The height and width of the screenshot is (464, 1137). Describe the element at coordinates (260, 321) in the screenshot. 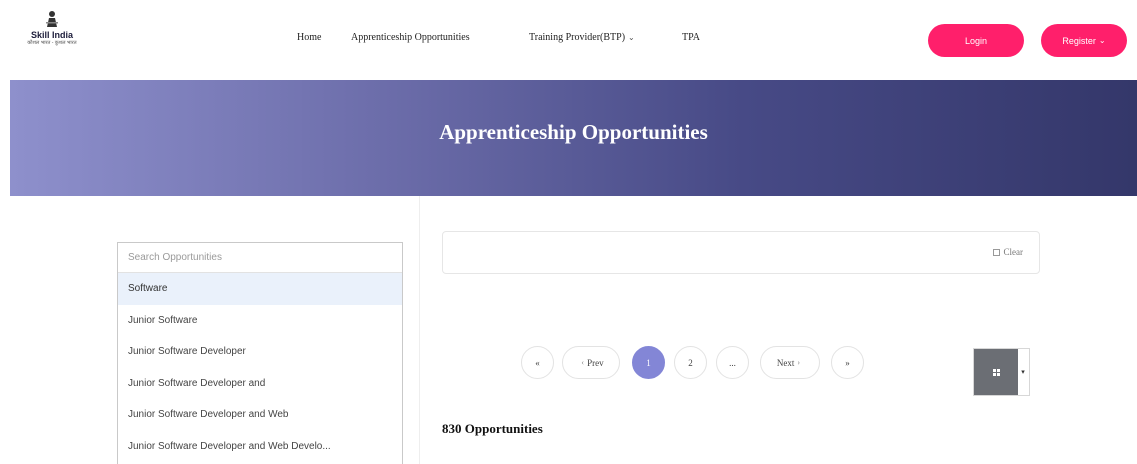

I see `suggestion-item: Junior Software` at that location.